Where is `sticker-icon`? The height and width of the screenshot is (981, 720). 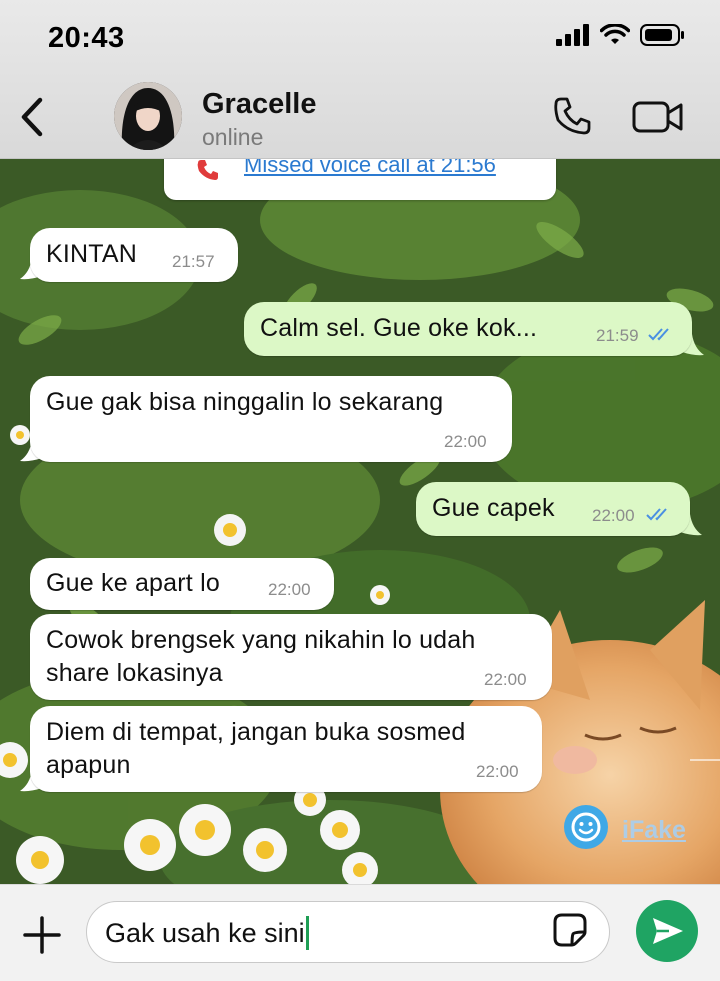
sticker-icon is located at coordinates (570, 930).